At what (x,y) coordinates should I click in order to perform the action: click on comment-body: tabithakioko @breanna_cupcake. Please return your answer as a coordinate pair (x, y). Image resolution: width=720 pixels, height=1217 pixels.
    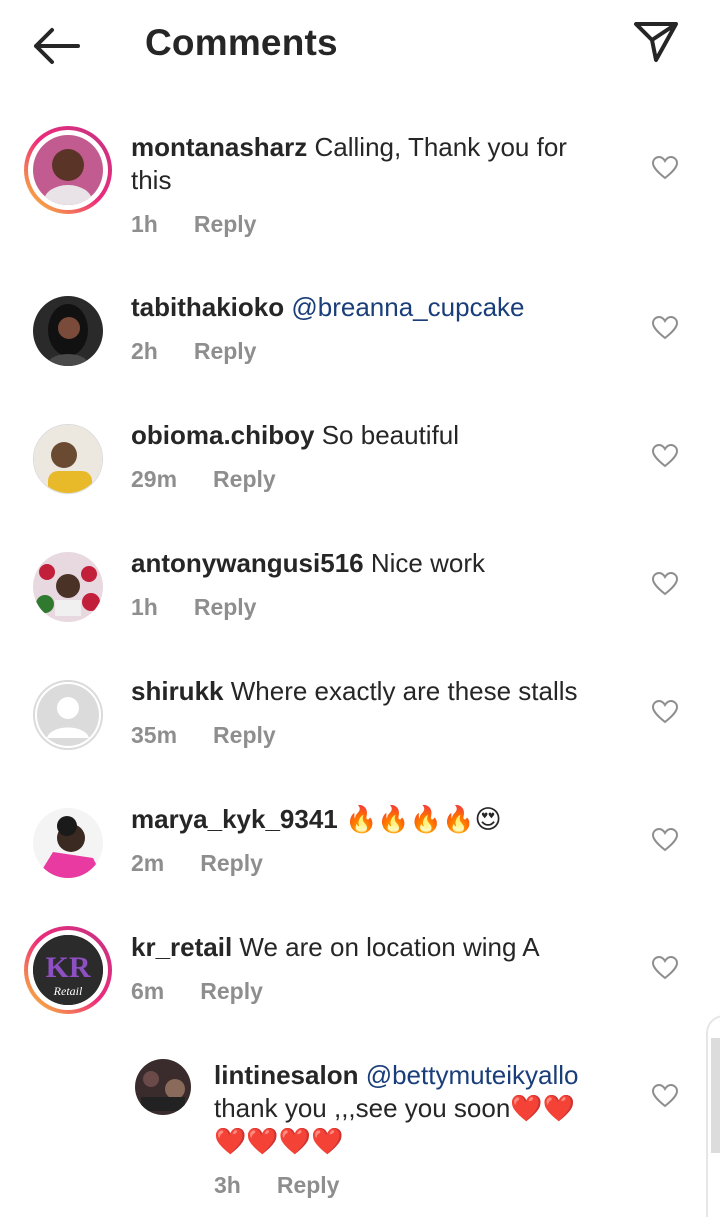
    Looking at the image, I should click on (381, 307).